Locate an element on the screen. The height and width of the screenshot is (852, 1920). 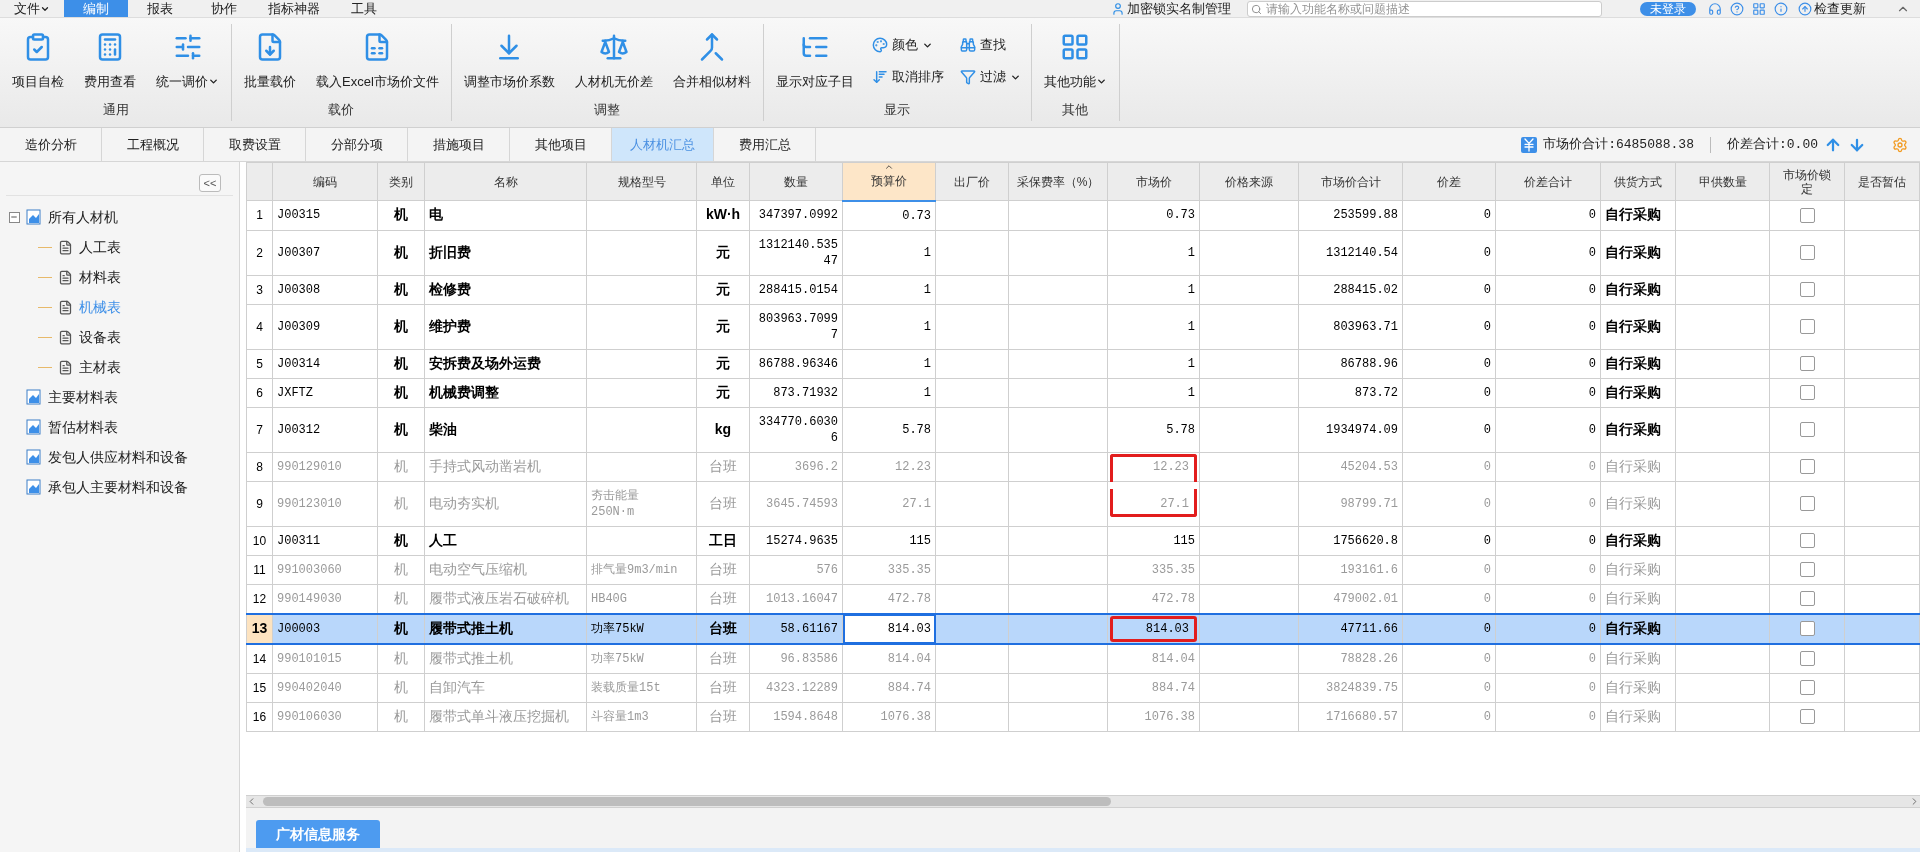
table-row: 11 991003060 机 电动空气压缩机 排气量9m3/min 台班 576 335.35 335.35 193161.6 0 0 自行采购 is located at coordinates (1083, 569).